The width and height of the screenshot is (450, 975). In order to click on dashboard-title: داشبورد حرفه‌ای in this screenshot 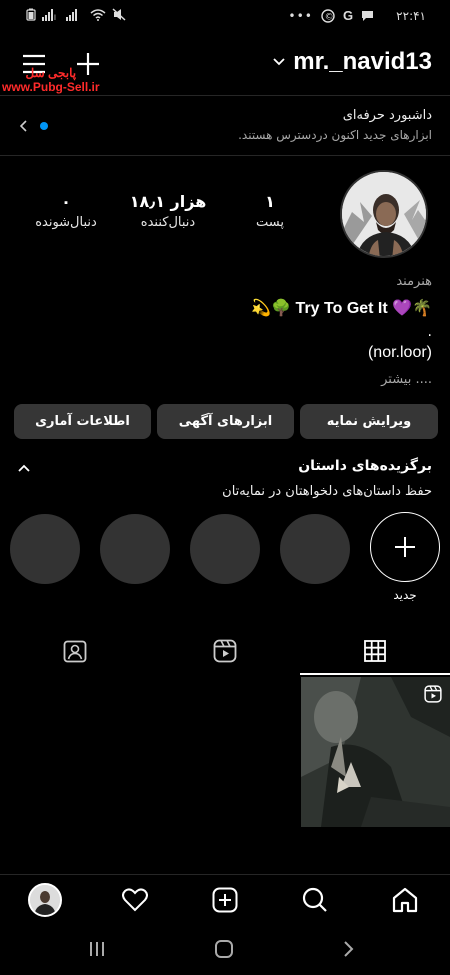, I will do `click(387, 115)`.